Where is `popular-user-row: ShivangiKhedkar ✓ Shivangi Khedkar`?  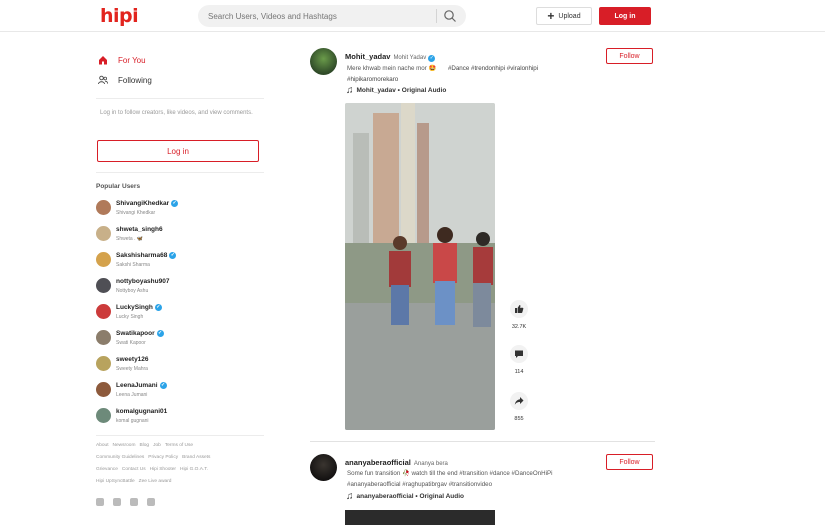
popular-user-row: ShivangiKhedkar ✓ Shivangi Khedkar is located at coordinates (176, 208).